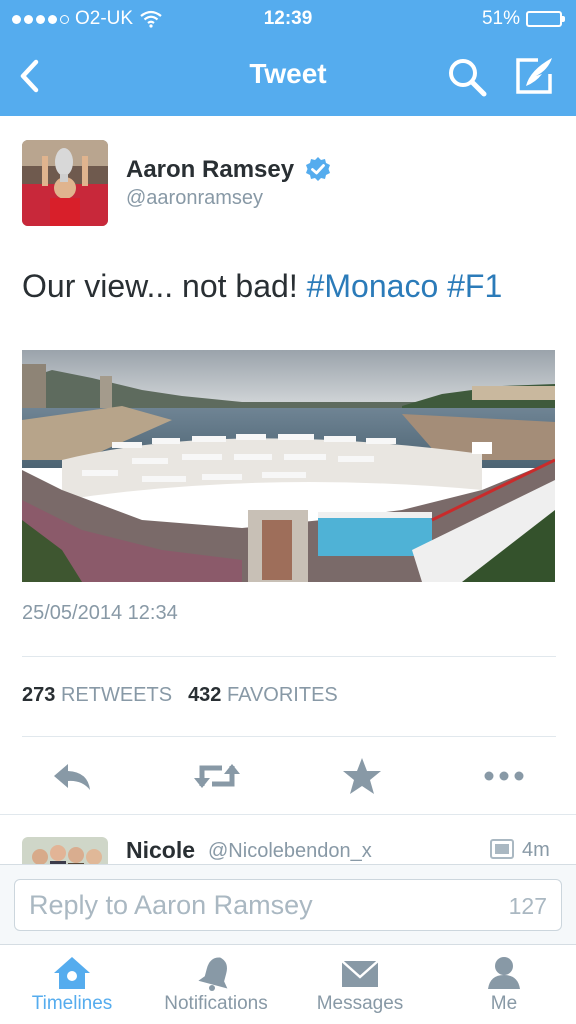 The width and height of the screenshot is (576, 1024). I want to click on battery-icon, so click(545, 19).